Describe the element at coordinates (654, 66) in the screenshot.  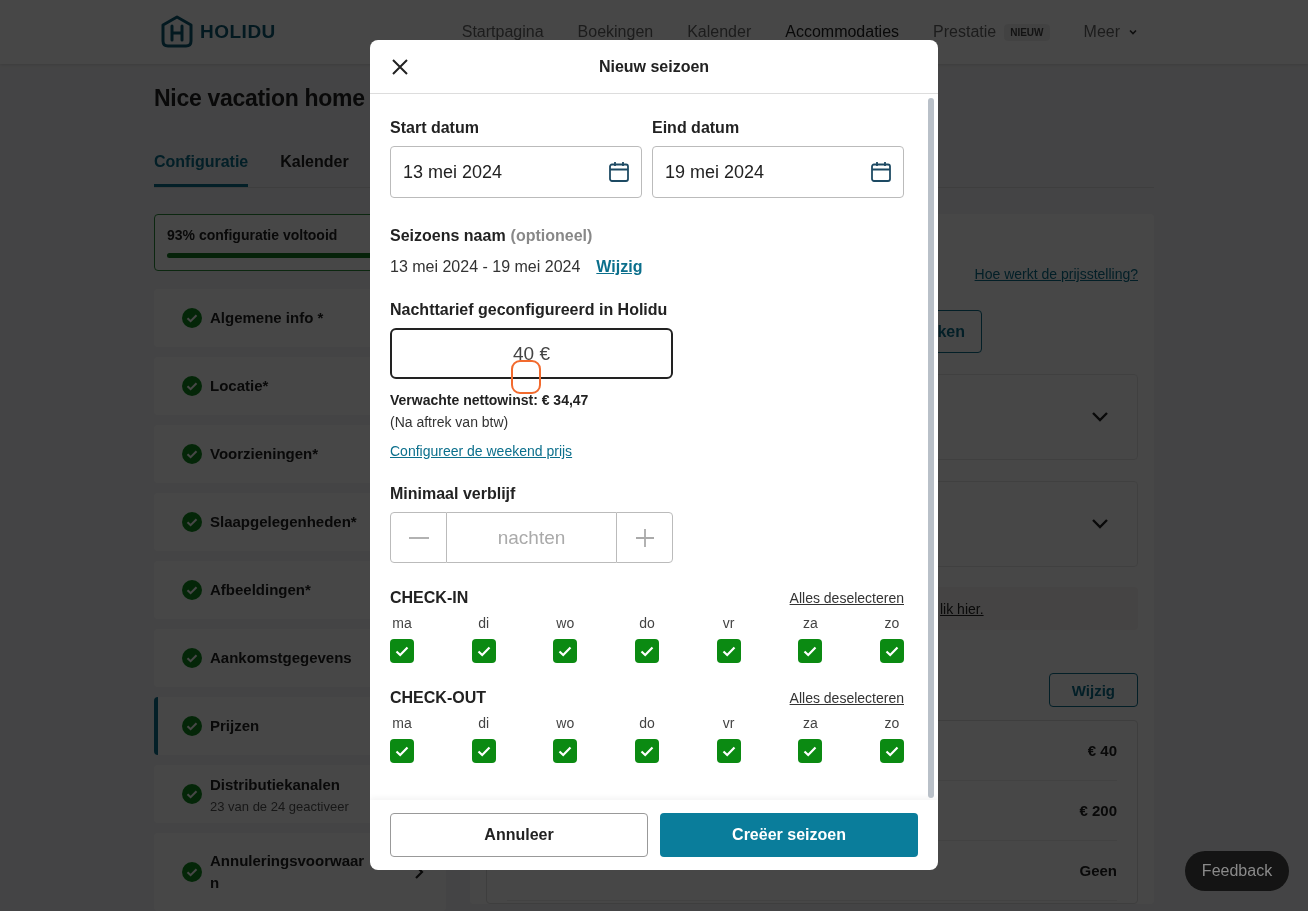
I see `dialog-title: Nieuw seizoen` at that location.